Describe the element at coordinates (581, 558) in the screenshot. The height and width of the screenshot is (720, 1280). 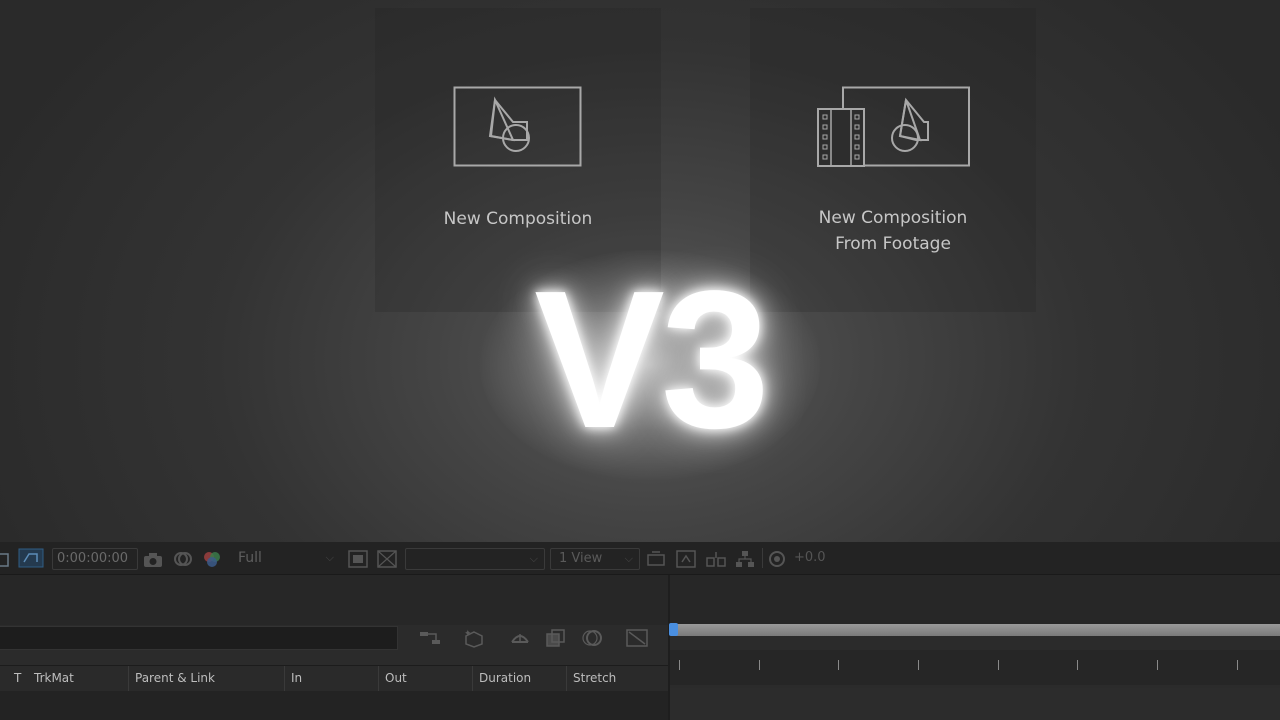
I see `view-layout-value: 1 View` at that location.